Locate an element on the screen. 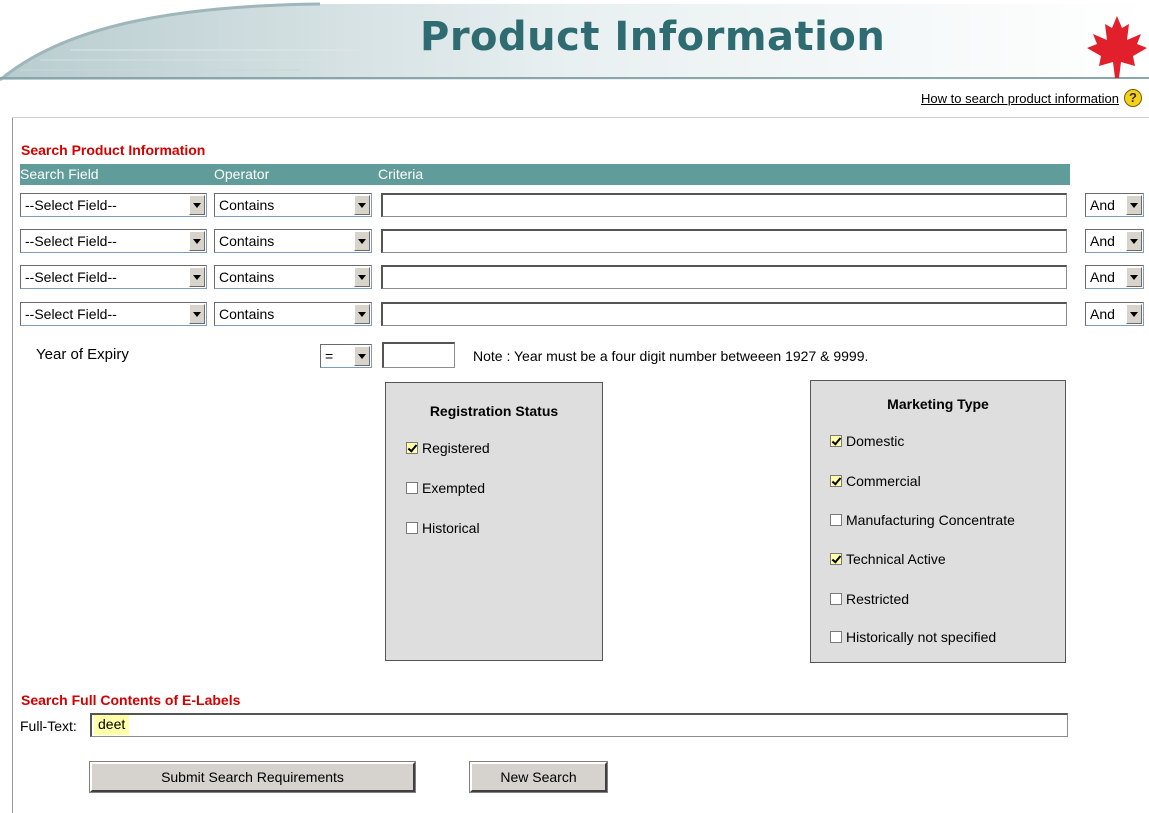 This screenshot has height=813, width=1149. page-banner: Product Information is located at coordinates (574, 41).